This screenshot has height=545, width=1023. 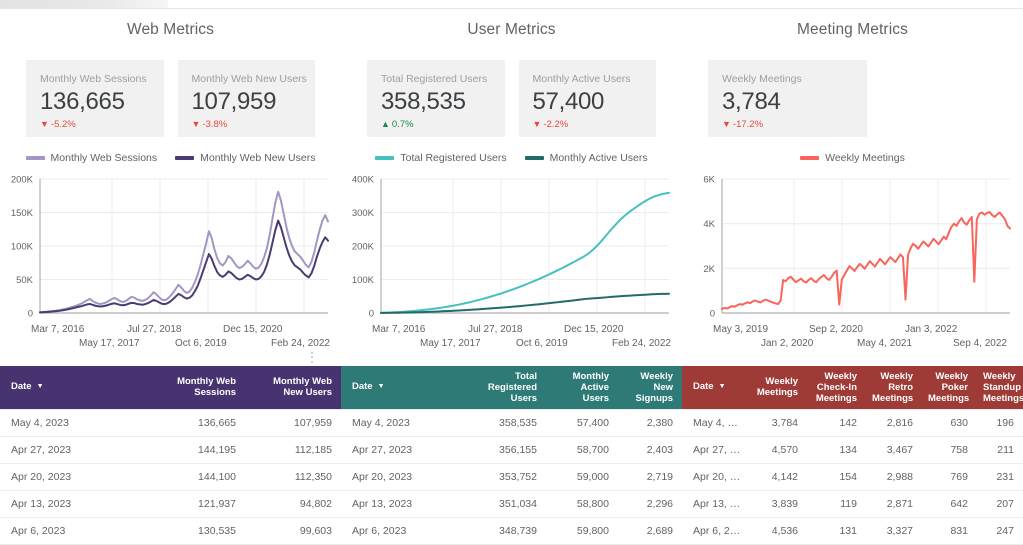 I want to click on table-cell-value: 351,034, so click(x=506, y=504).